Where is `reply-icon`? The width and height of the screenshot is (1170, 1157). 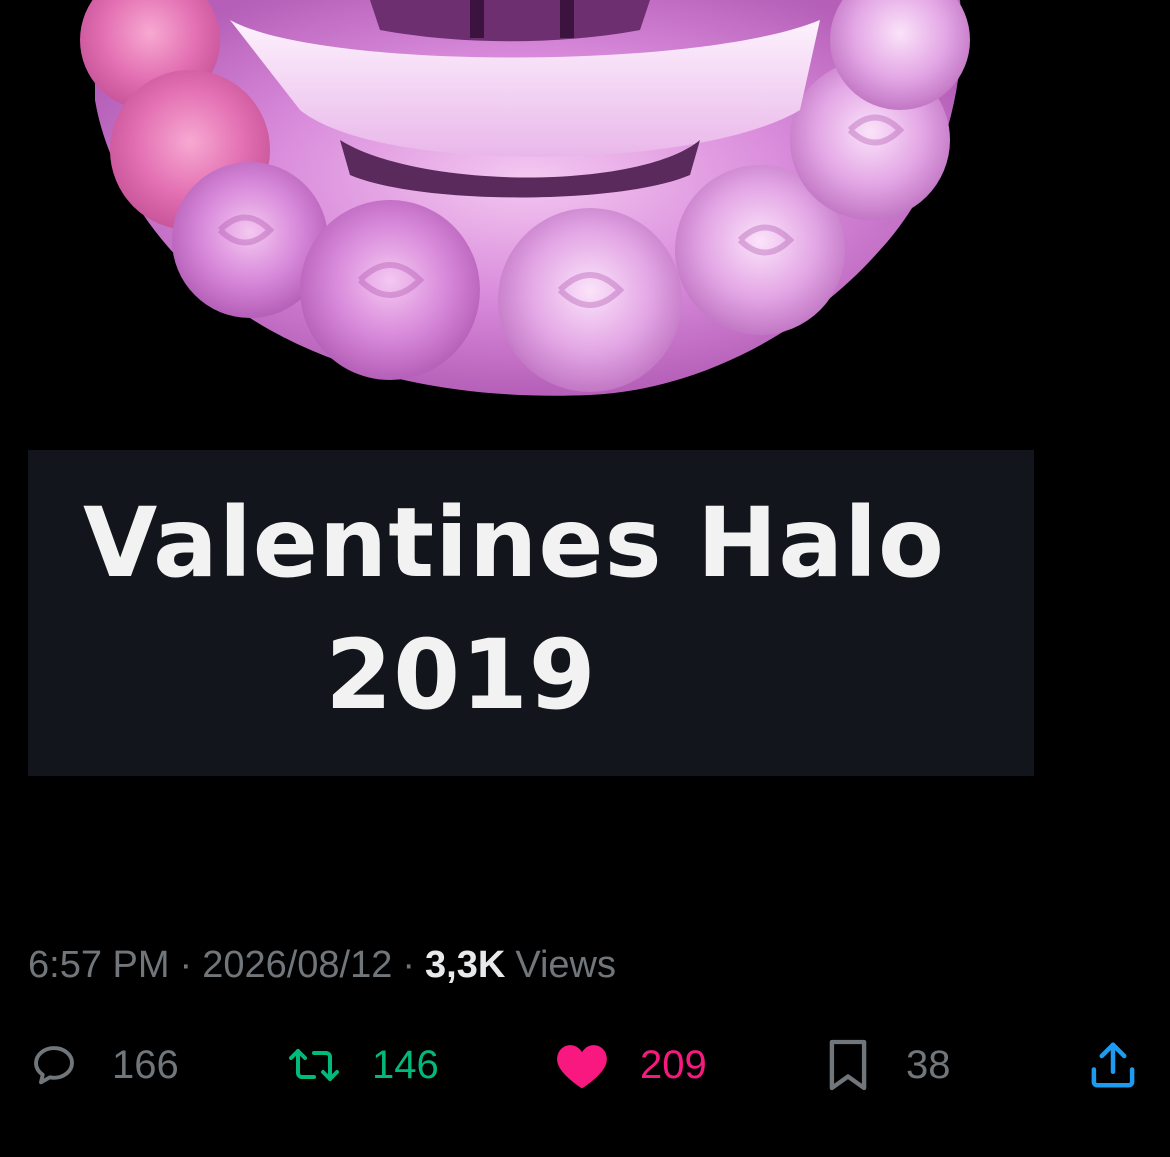 reply-icon is located at coordinates (54, 1065).